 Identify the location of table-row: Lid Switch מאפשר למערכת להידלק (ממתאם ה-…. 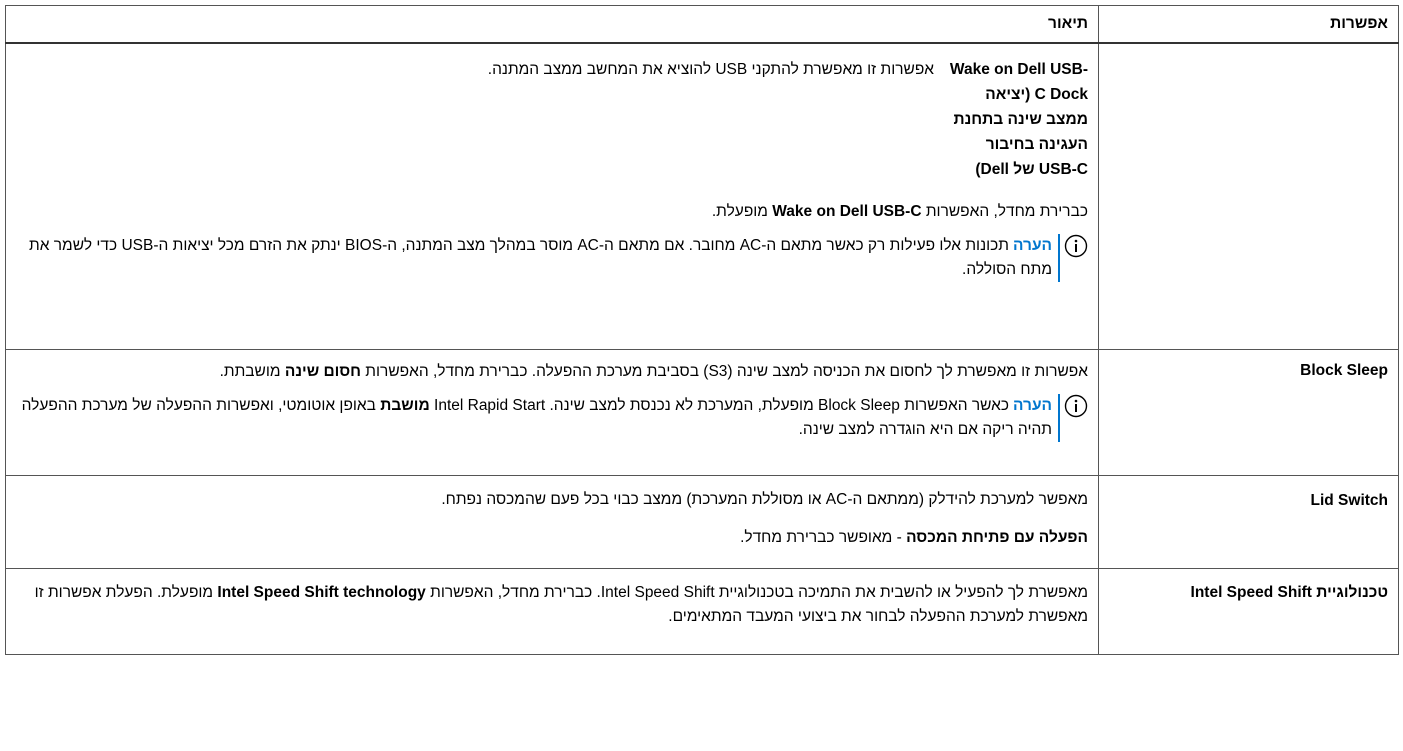
(702, 522).